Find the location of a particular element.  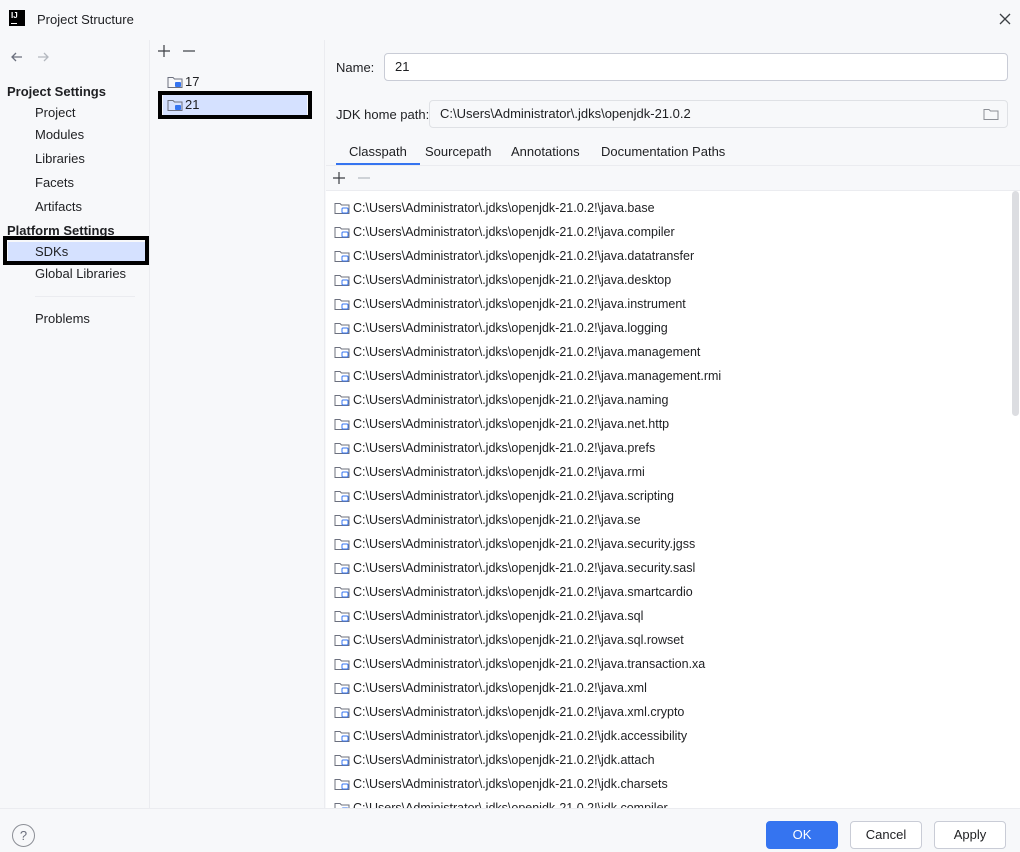

nav-item-facets: Facets is located at coordinates (54, 183).